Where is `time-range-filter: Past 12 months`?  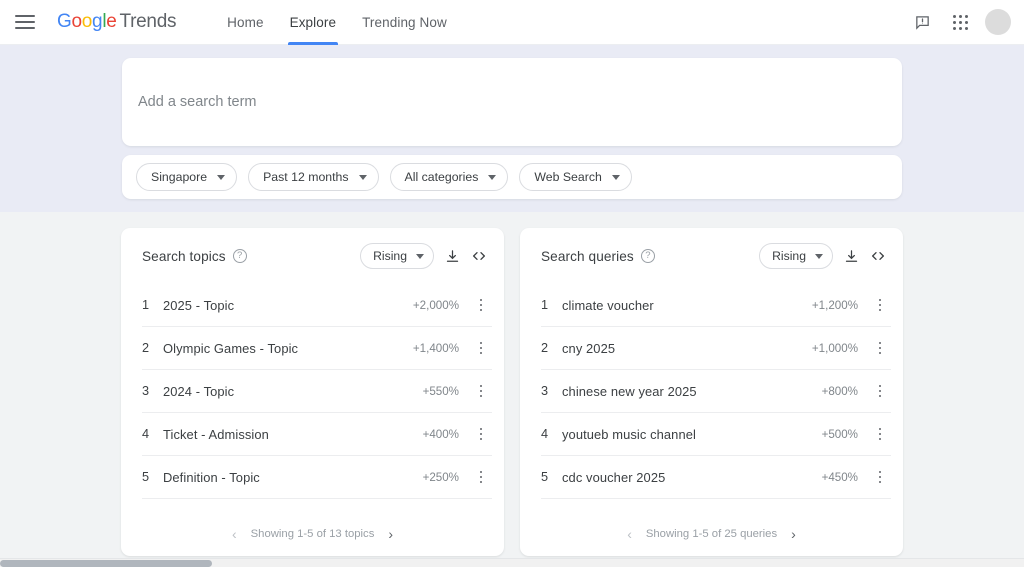
time-range-filter: Past 12 months is located at coordinates (313, 177).